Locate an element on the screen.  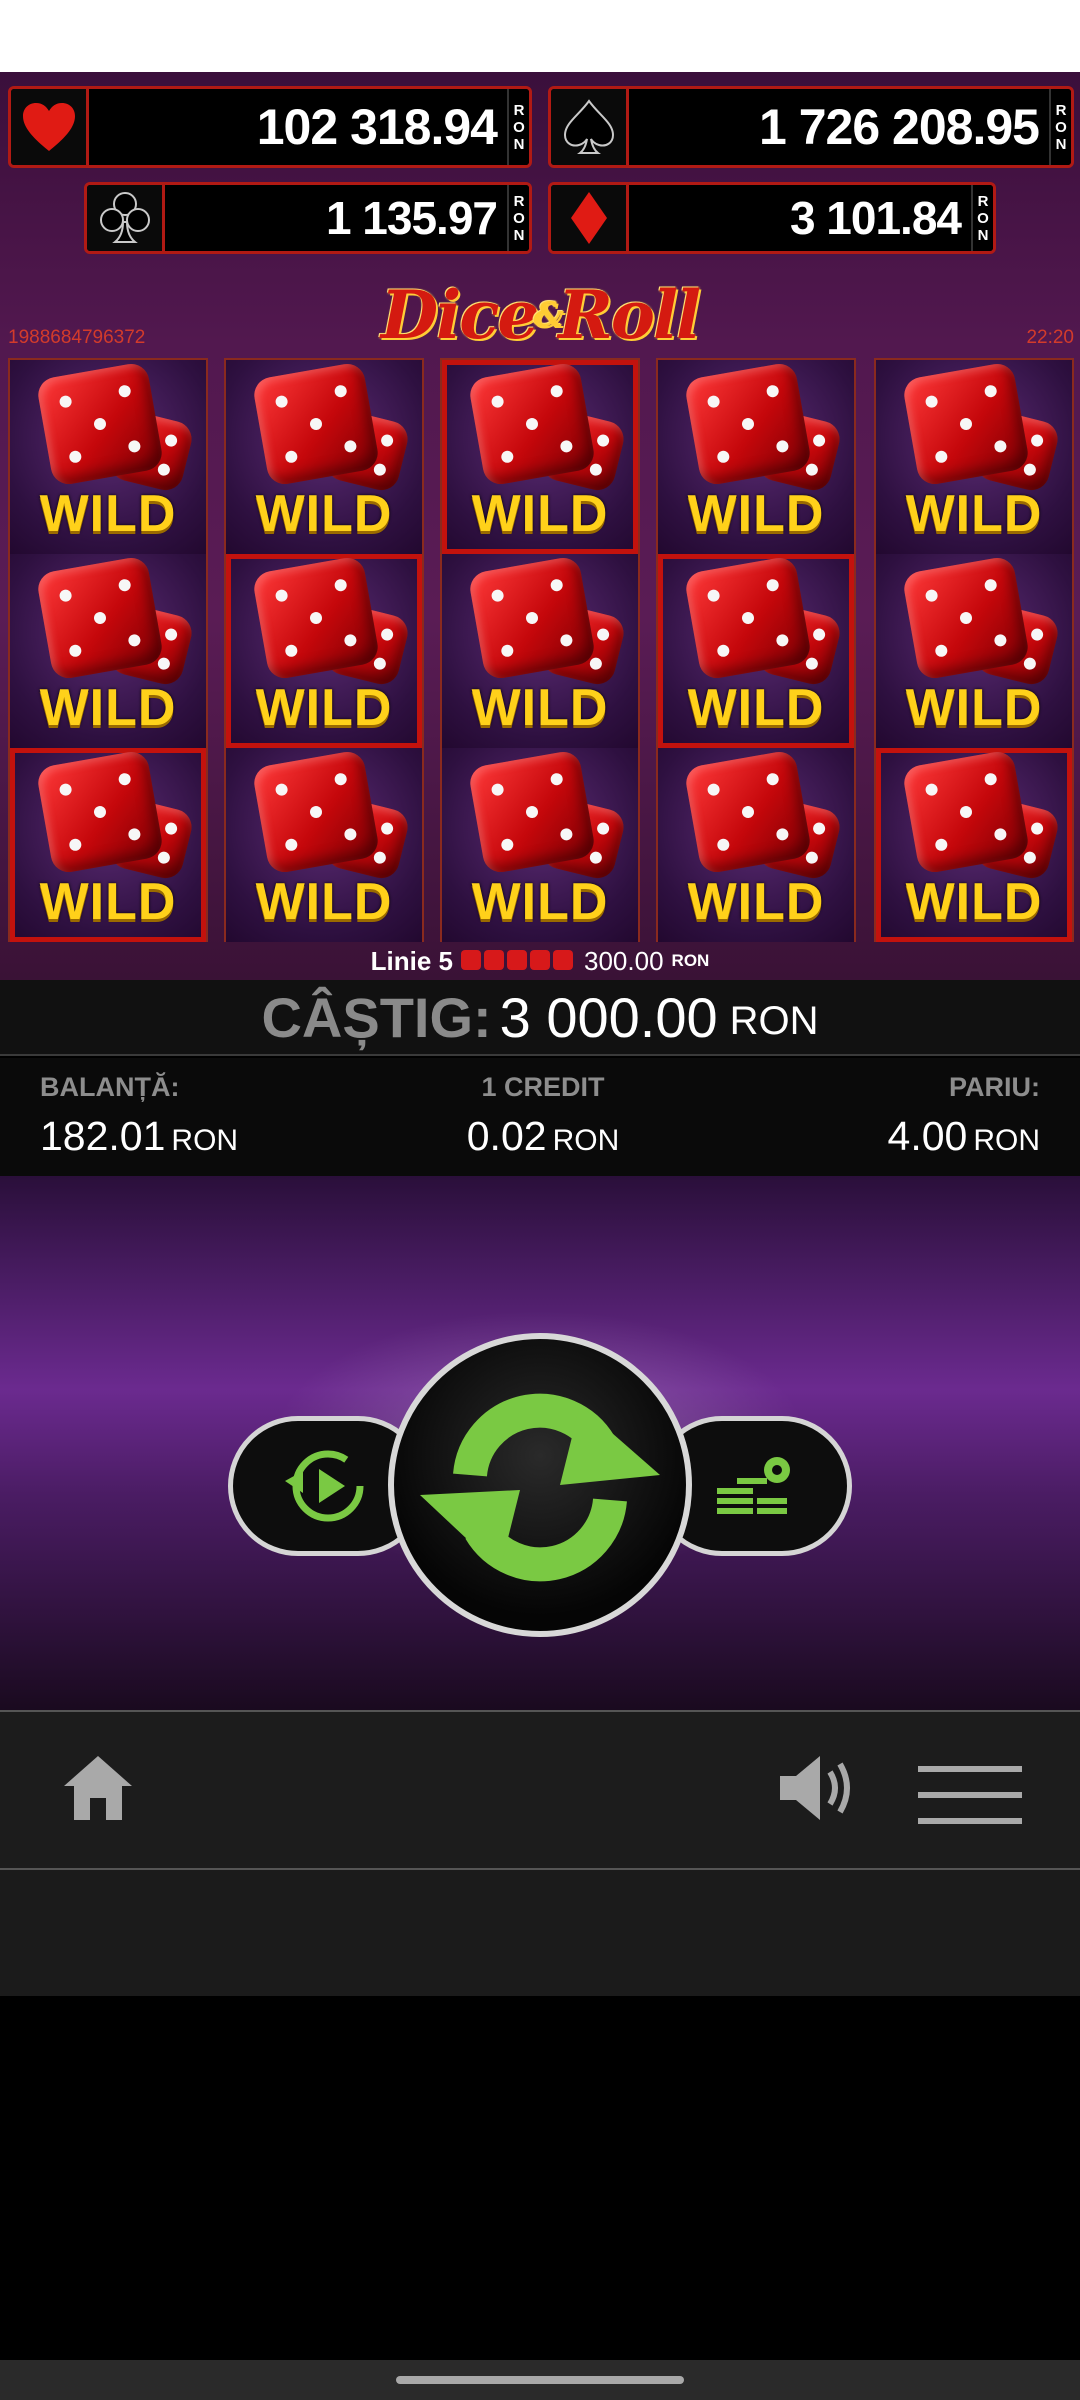
line-symbols is located at coordinates (518, 961).